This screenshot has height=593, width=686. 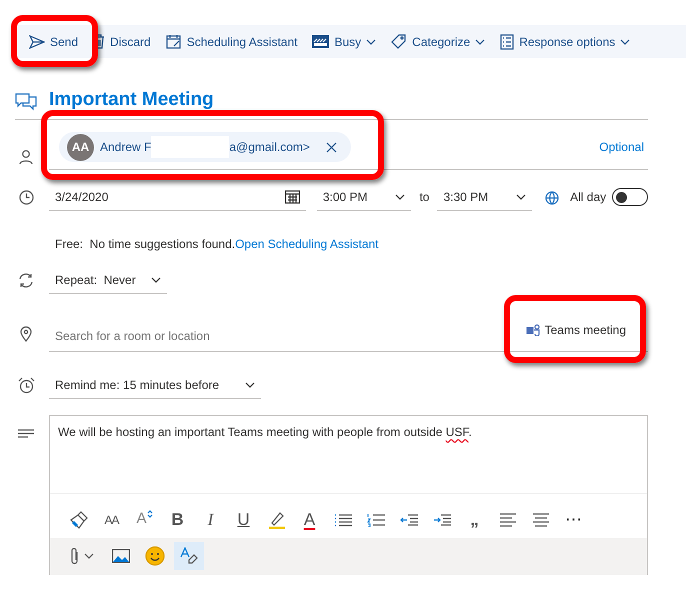 I want to click on underline-button: U, so click(x=243, y=520).